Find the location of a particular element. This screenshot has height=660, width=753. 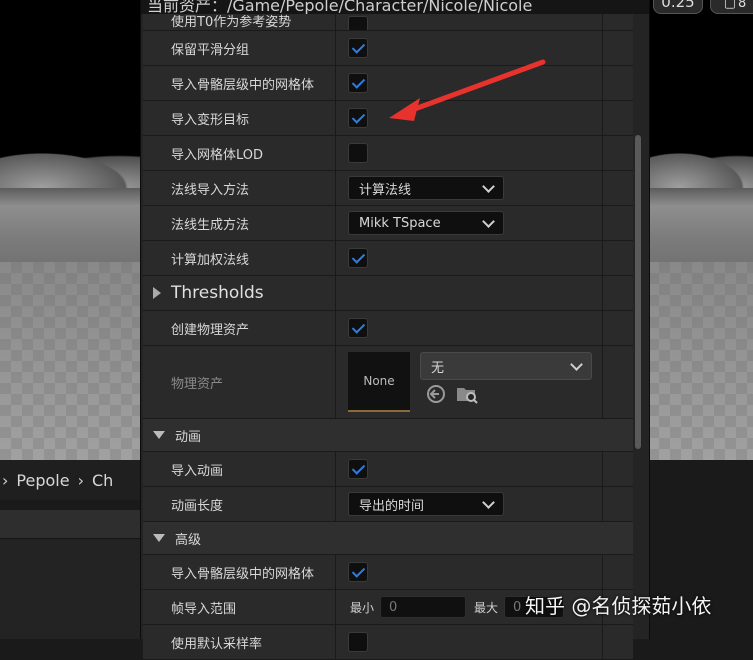

camera-speed-value: 8 is located at coordinates (742, 5).